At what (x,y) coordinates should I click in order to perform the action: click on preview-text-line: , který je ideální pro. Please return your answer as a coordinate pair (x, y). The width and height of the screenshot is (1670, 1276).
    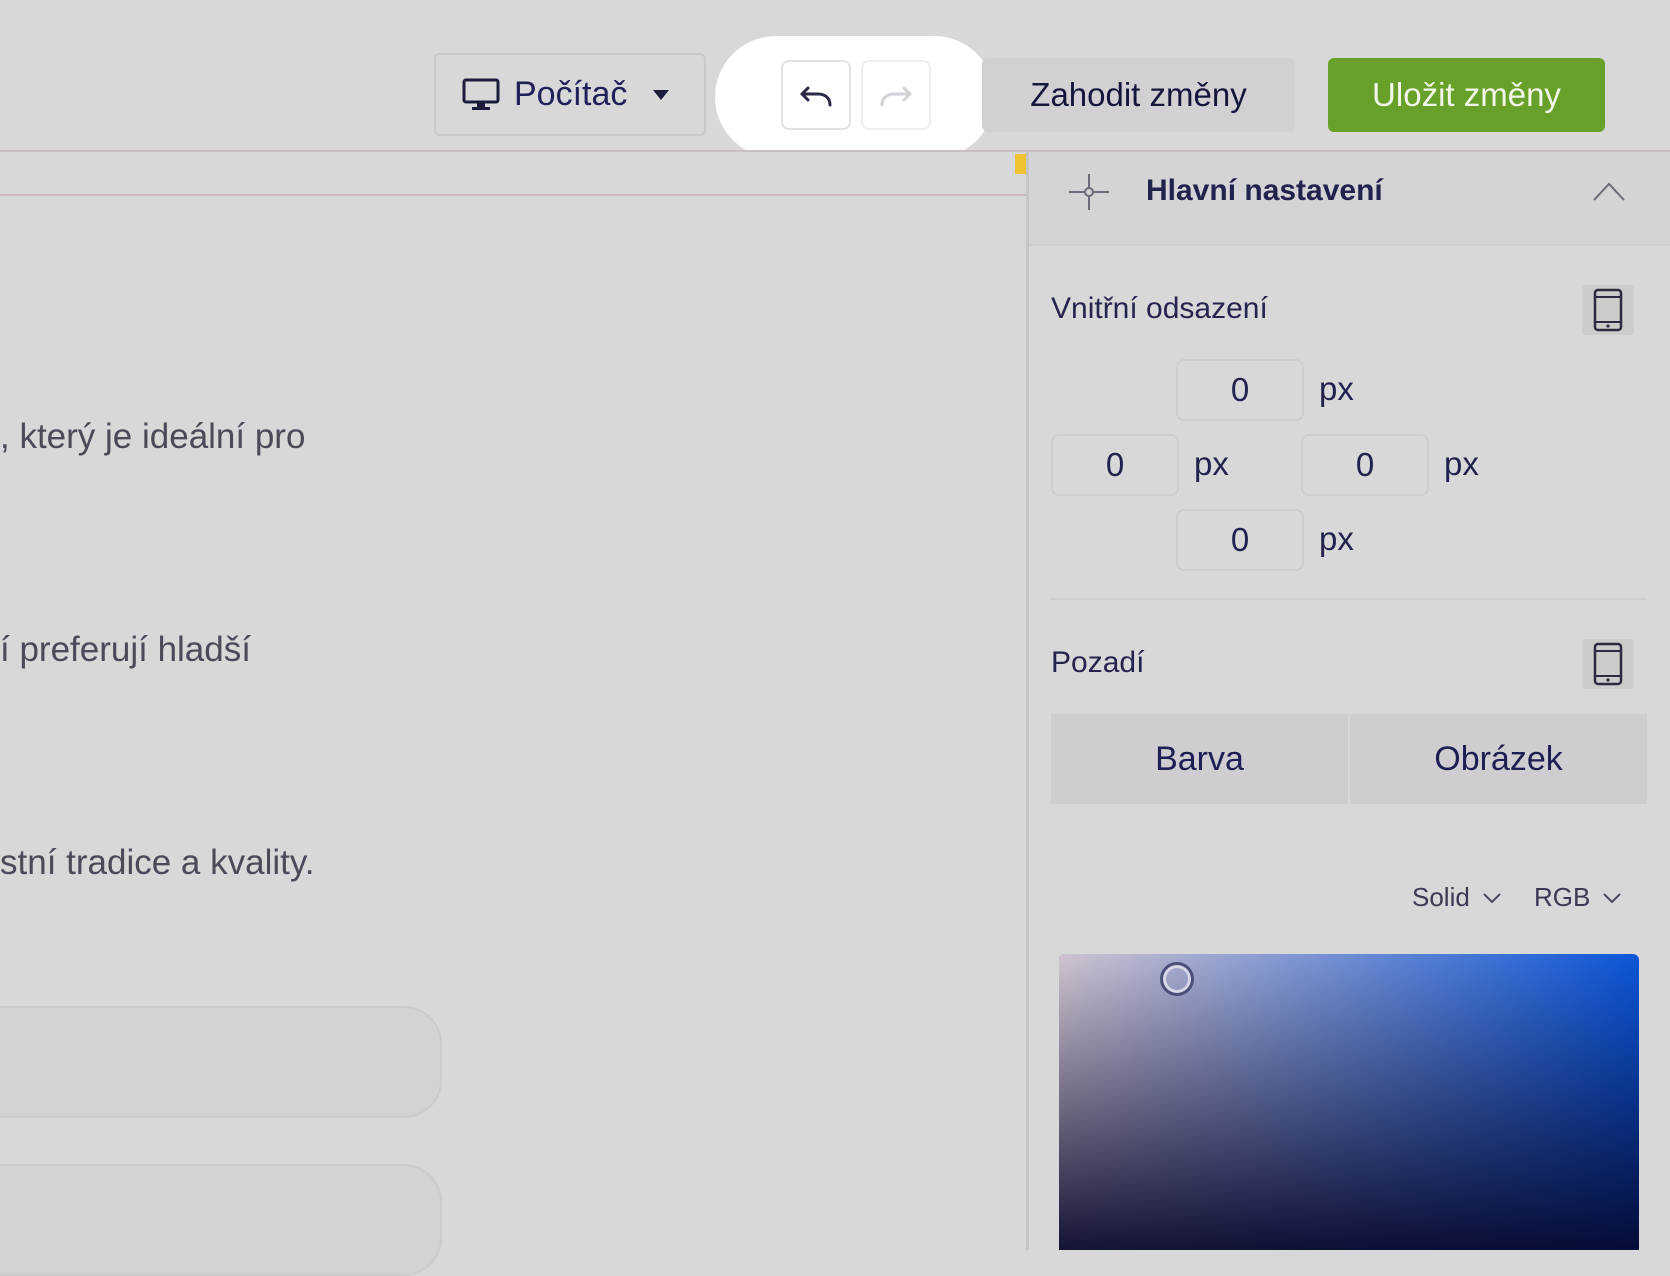
    Looking at the image, I should click on (153, 436).